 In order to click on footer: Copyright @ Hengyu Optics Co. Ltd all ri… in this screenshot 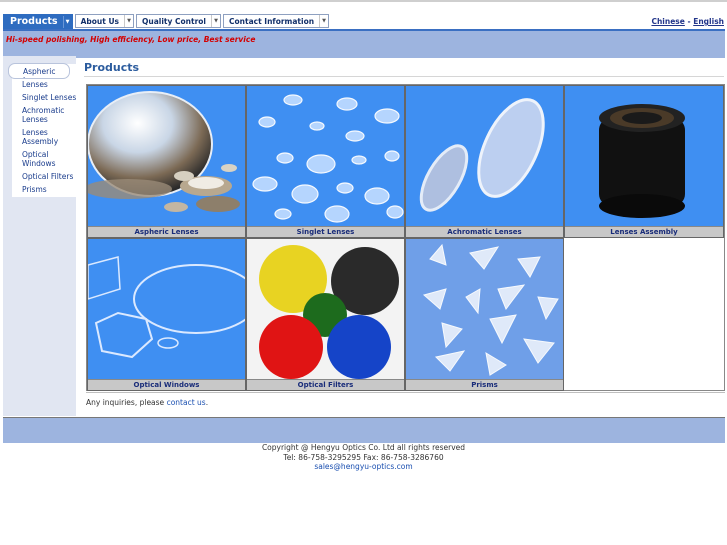, I will do `click(363, 457)`.